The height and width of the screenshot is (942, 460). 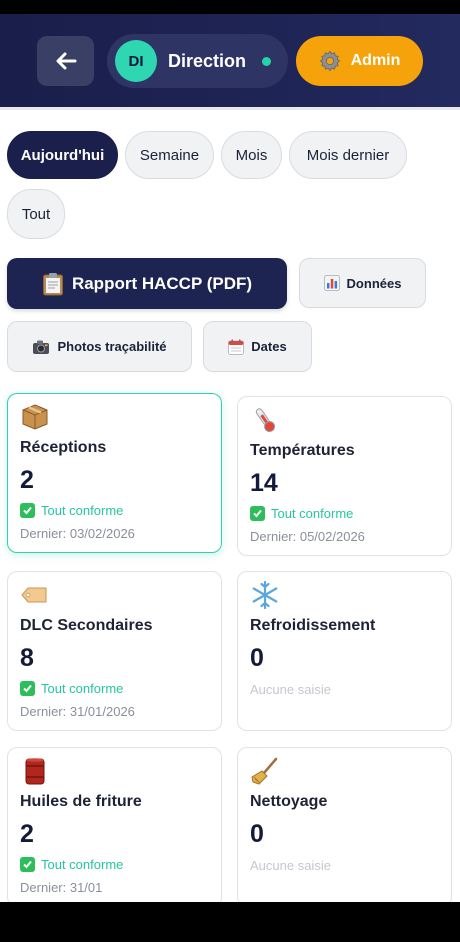 I want to click on user-pill: DI Direction, so click(x=197, y=61).